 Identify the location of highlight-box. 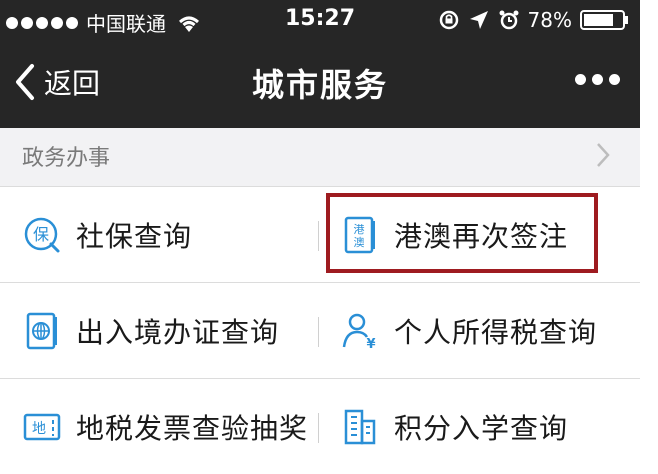
(462, 233).